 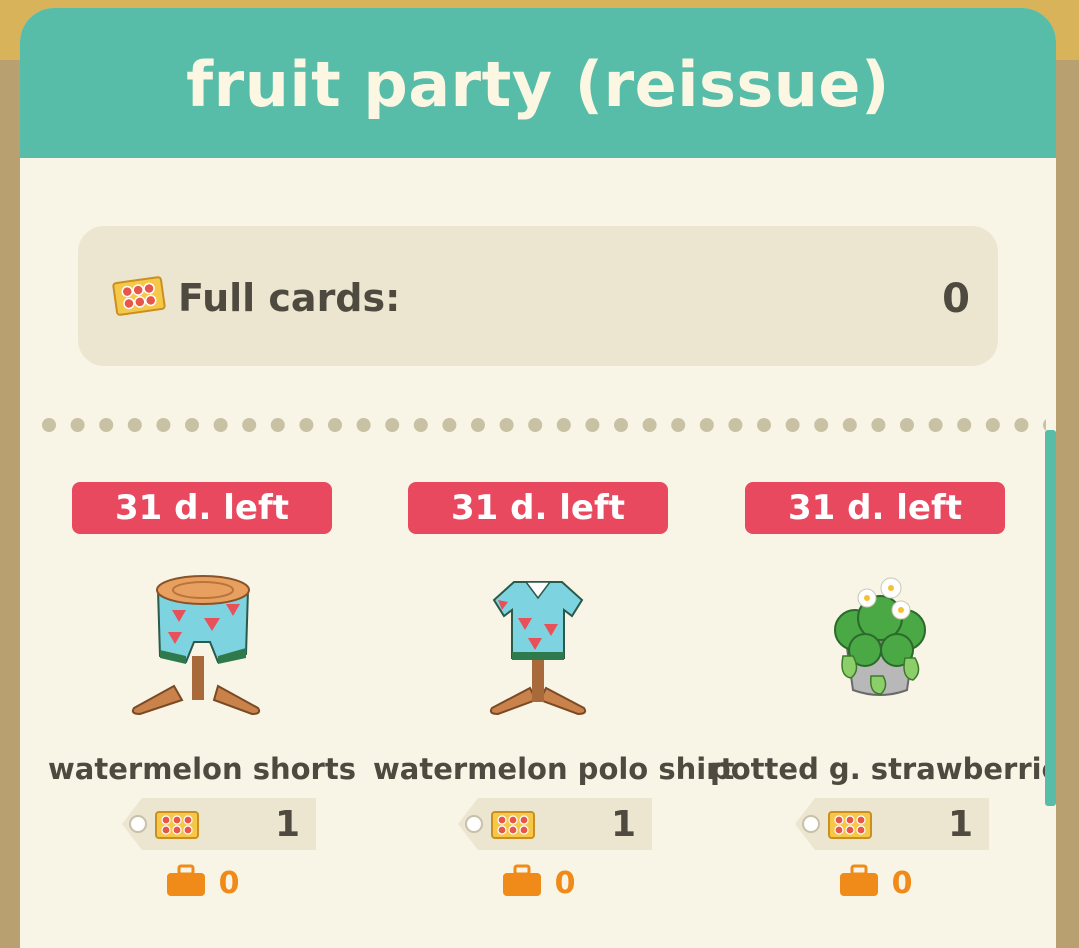 I want to click on item-name: watermelon polo shirt, so click(x=554, y=769).